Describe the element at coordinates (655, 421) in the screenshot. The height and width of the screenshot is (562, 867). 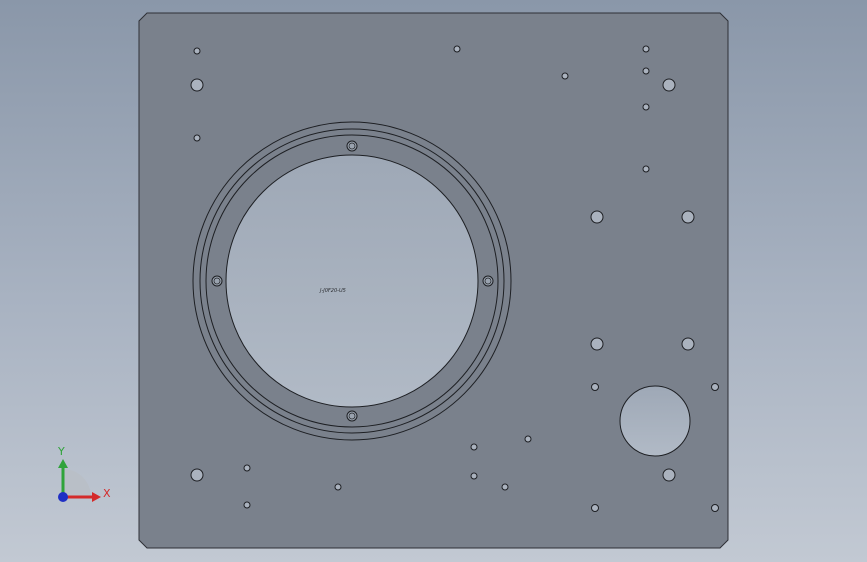
I see `secondary-bore` at that location.